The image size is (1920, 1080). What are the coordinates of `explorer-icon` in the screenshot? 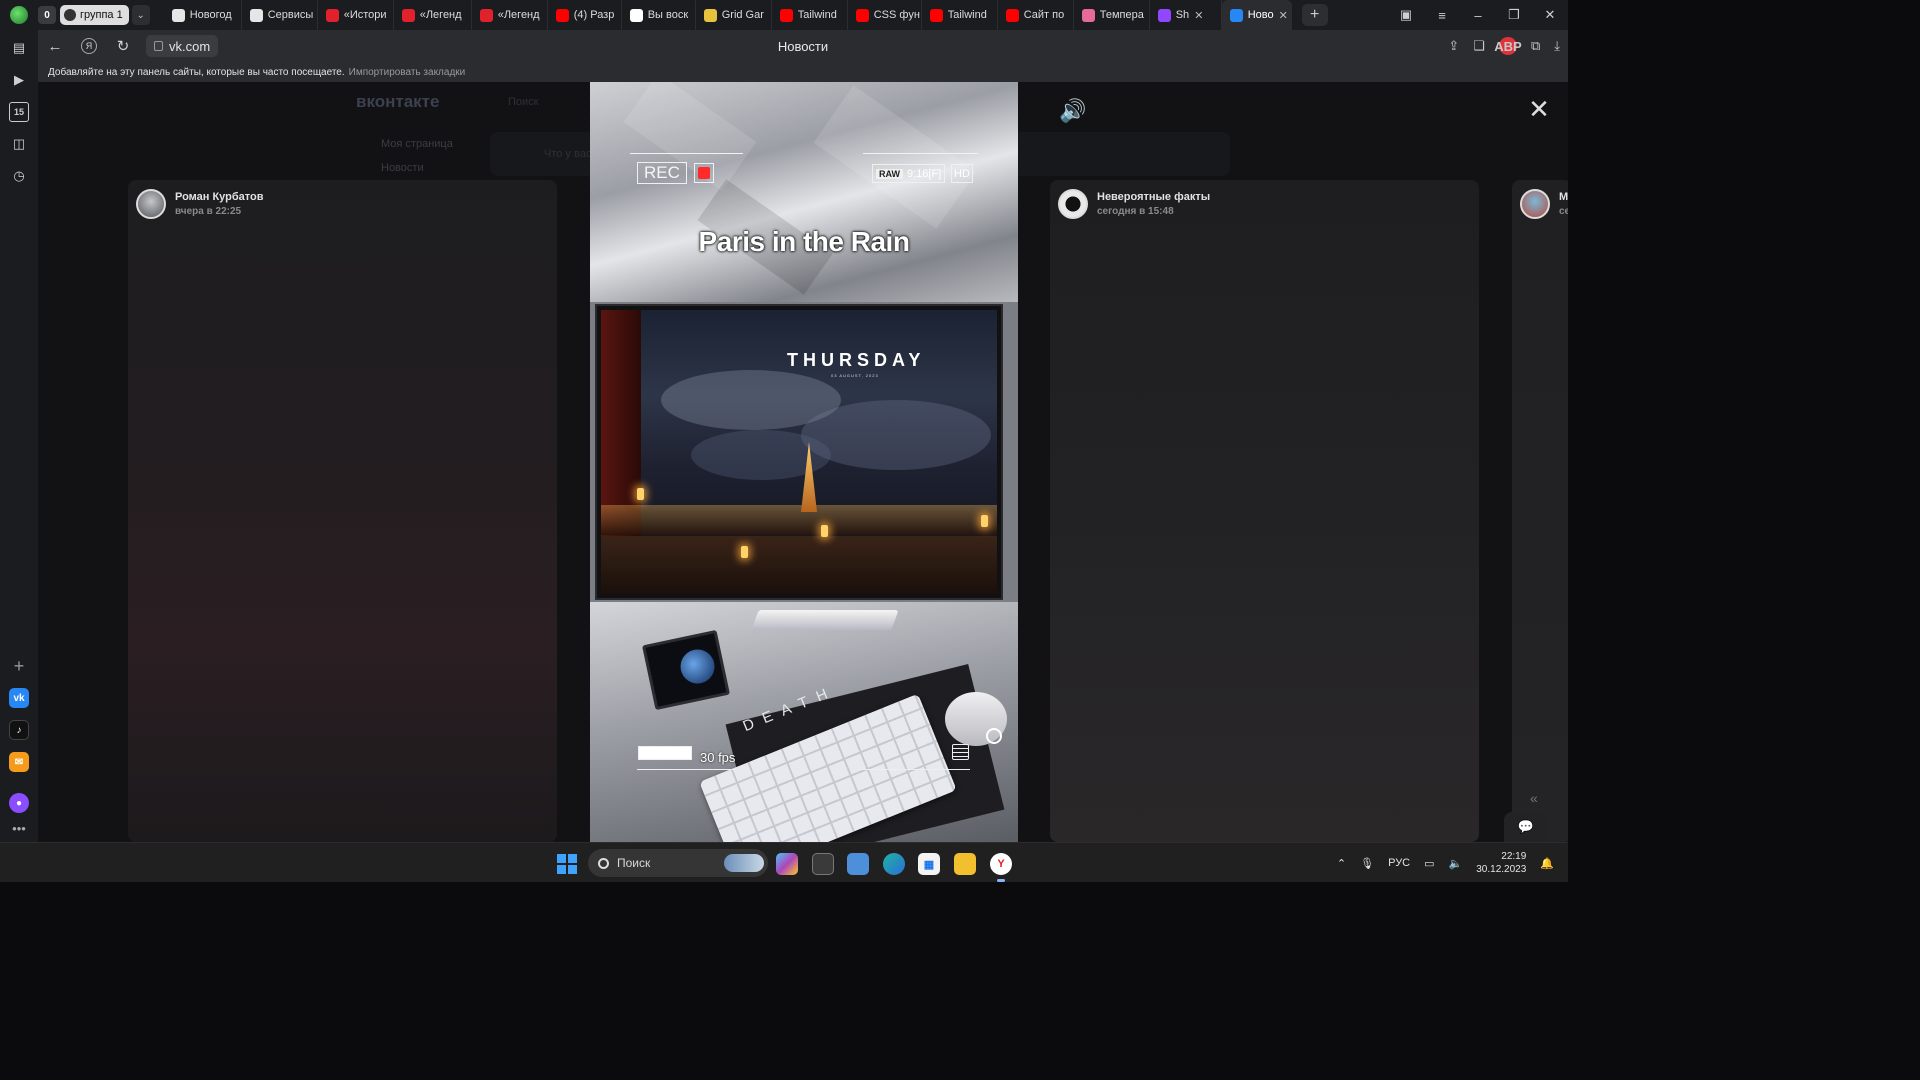 It's located at (965, 864).